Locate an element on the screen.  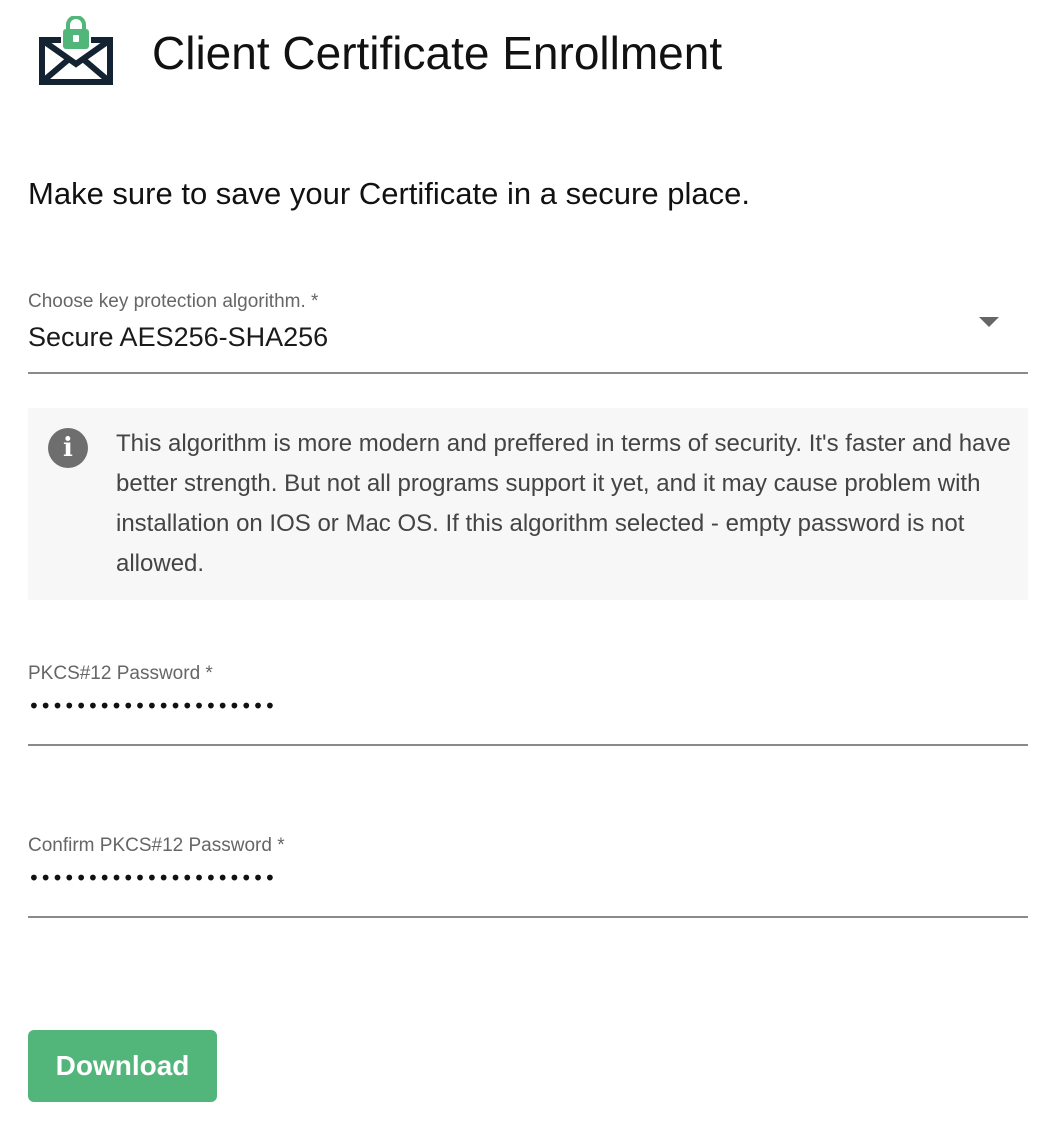
page-header is located at coordinates (76, 51).